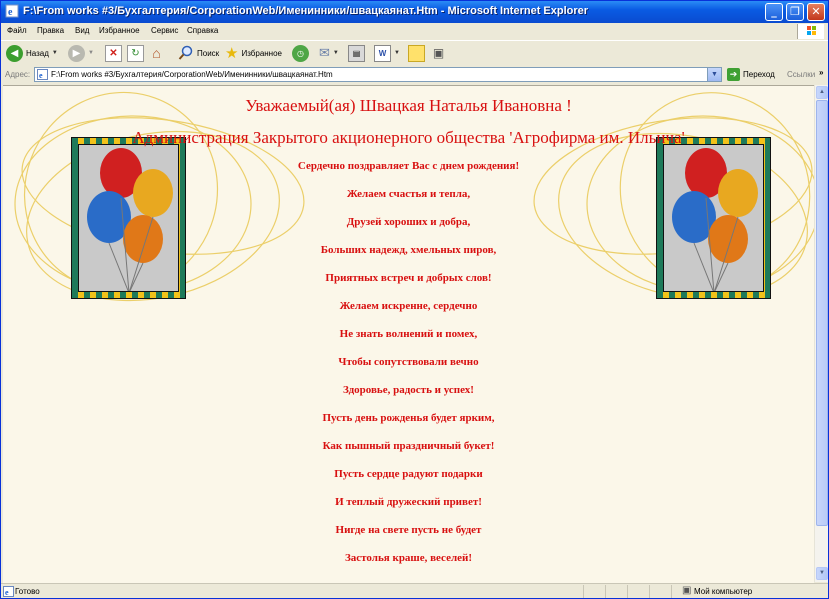 The image size is (829, 599). I want to click on address-dropdown-icon: ▼, so click(714, 74).